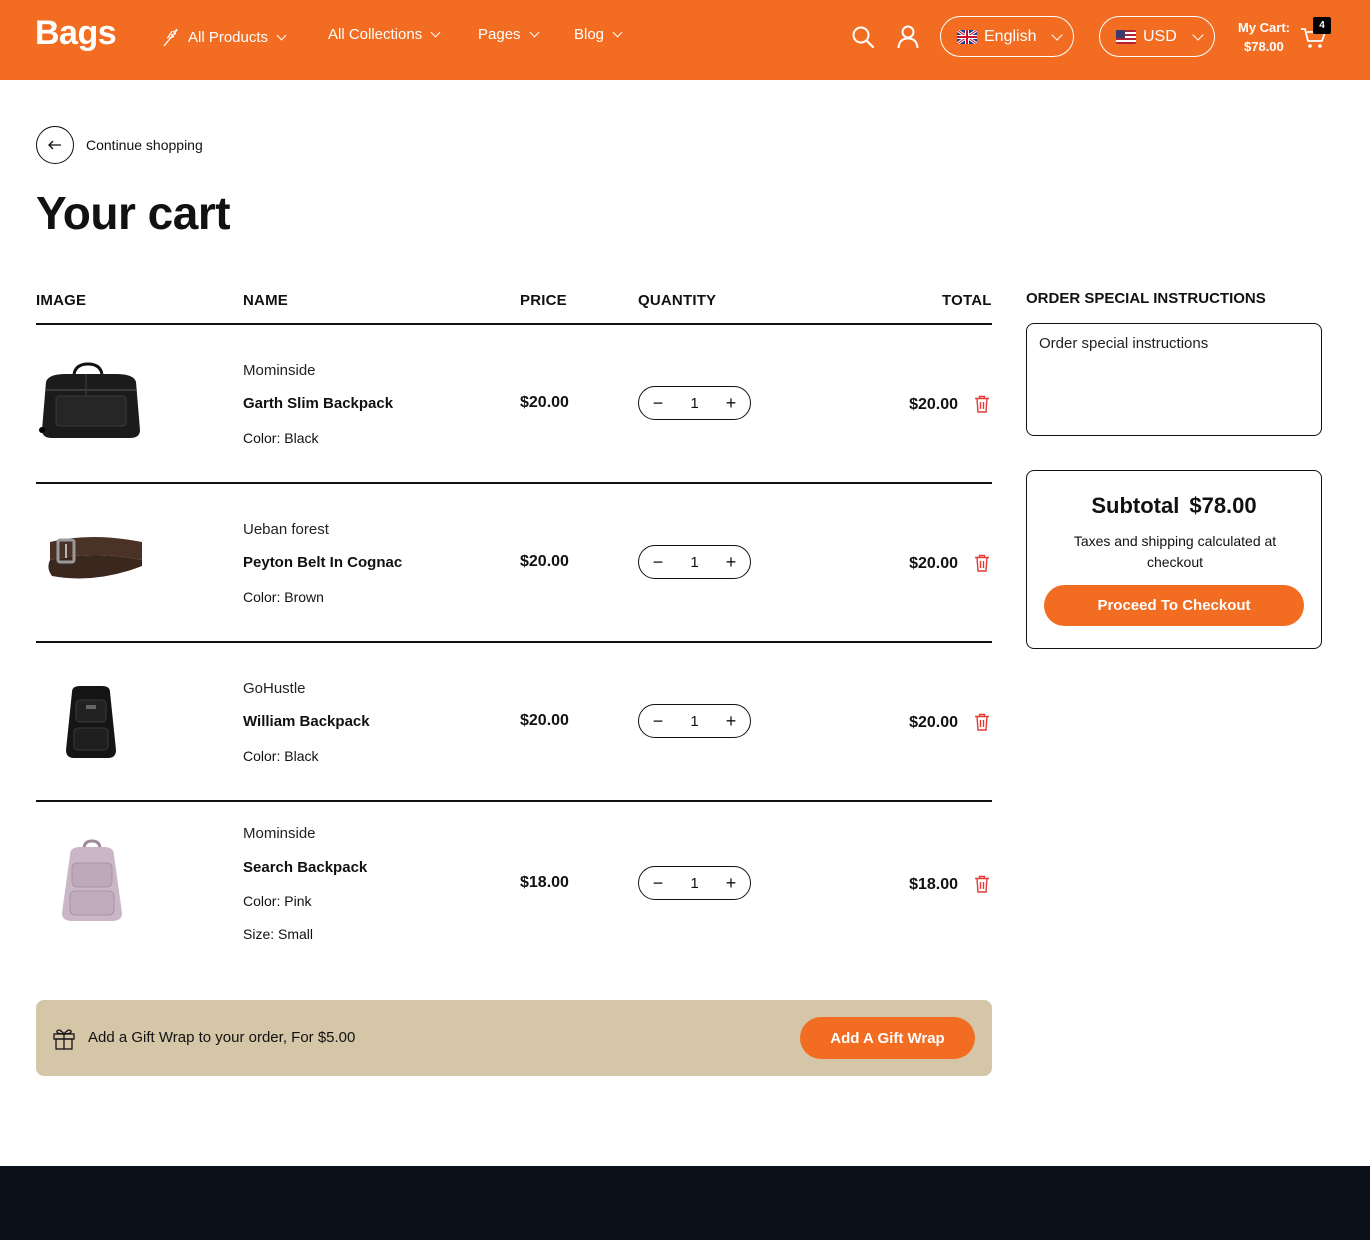  Describe the element at coordinates (1146, 298) in the screenshot. I see `instructions-title: ORDER SPECIAL INSTRUCTIONS` at that location.